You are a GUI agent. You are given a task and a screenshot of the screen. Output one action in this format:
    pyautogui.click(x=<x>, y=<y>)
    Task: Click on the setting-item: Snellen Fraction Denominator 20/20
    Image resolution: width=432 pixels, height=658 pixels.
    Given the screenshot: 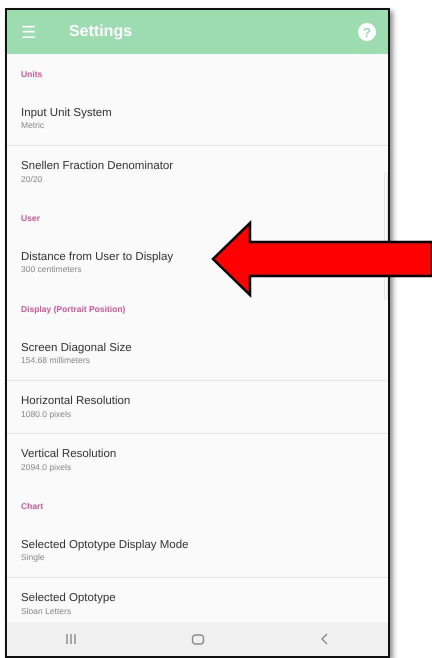 What is the action you would take?
    pyautogui.click(x=97, y=172)
    